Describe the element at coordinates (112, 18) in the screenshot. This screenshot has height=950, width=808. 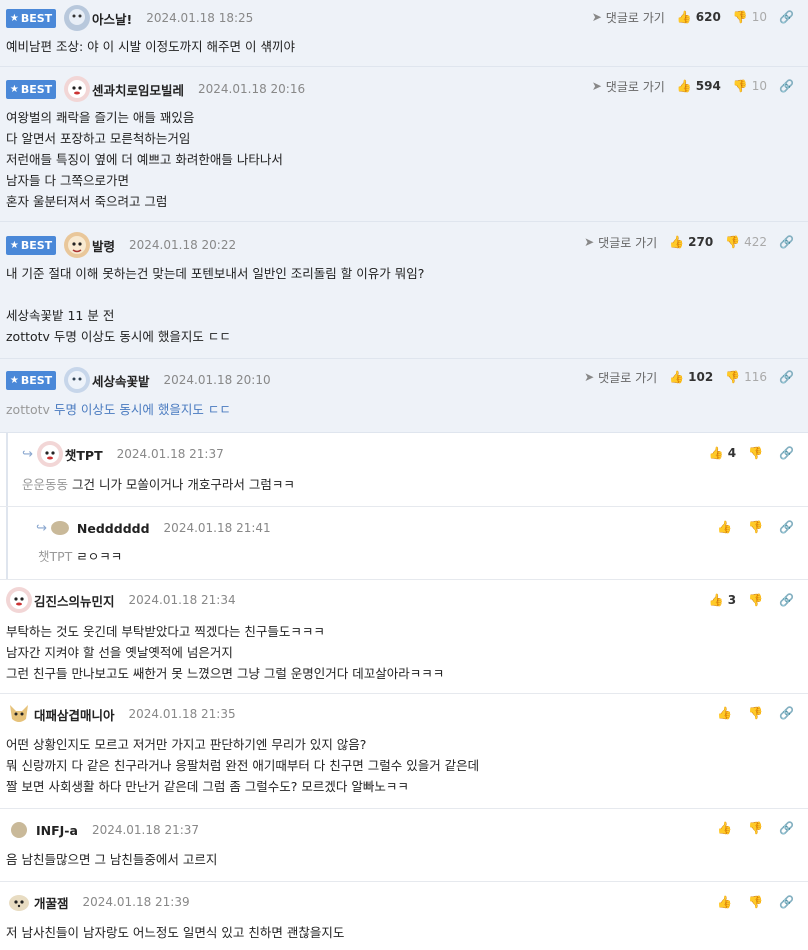
I see `author-nick: 아스날!` at that location.